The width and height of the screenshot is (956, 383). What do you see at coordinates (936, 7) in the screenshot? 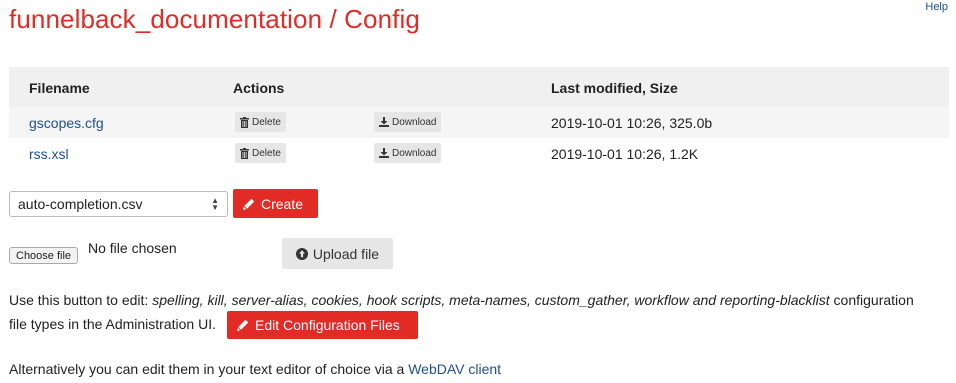
I see `help-link: Help` at bounding box center [936, 7].